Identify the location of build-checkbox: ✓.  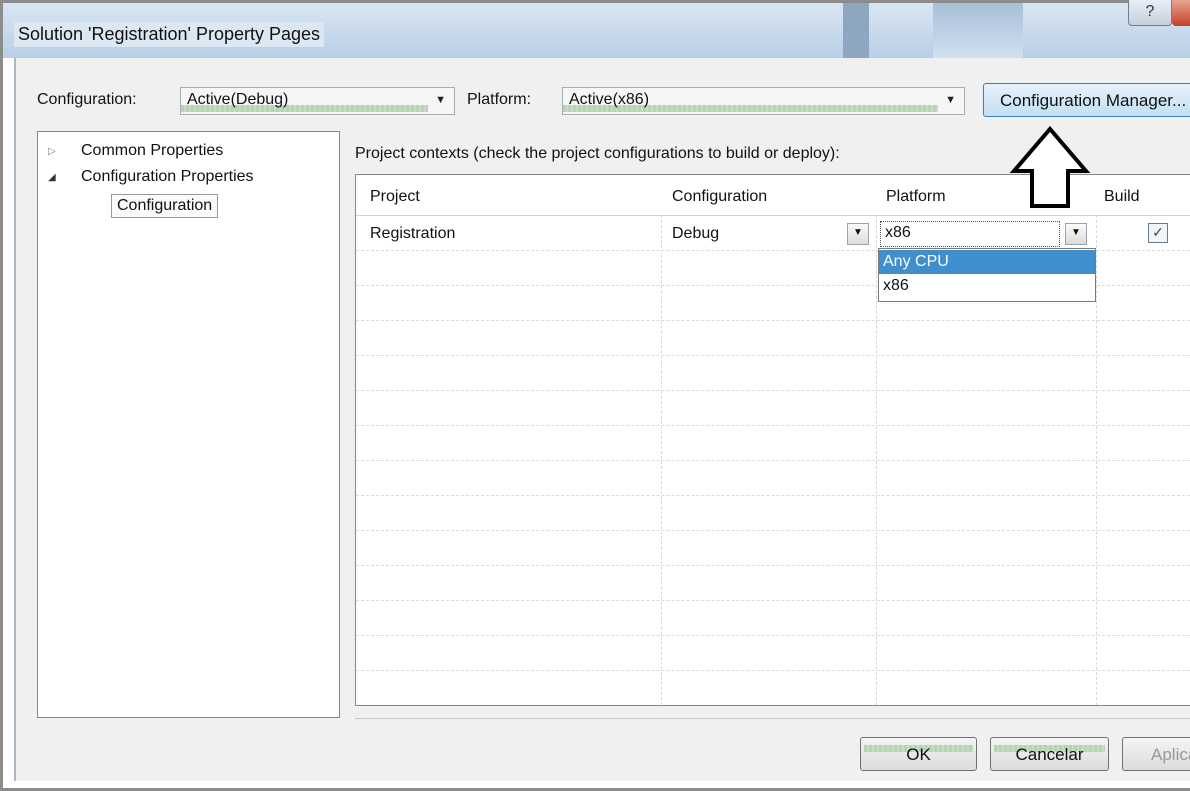
(1158, 233).